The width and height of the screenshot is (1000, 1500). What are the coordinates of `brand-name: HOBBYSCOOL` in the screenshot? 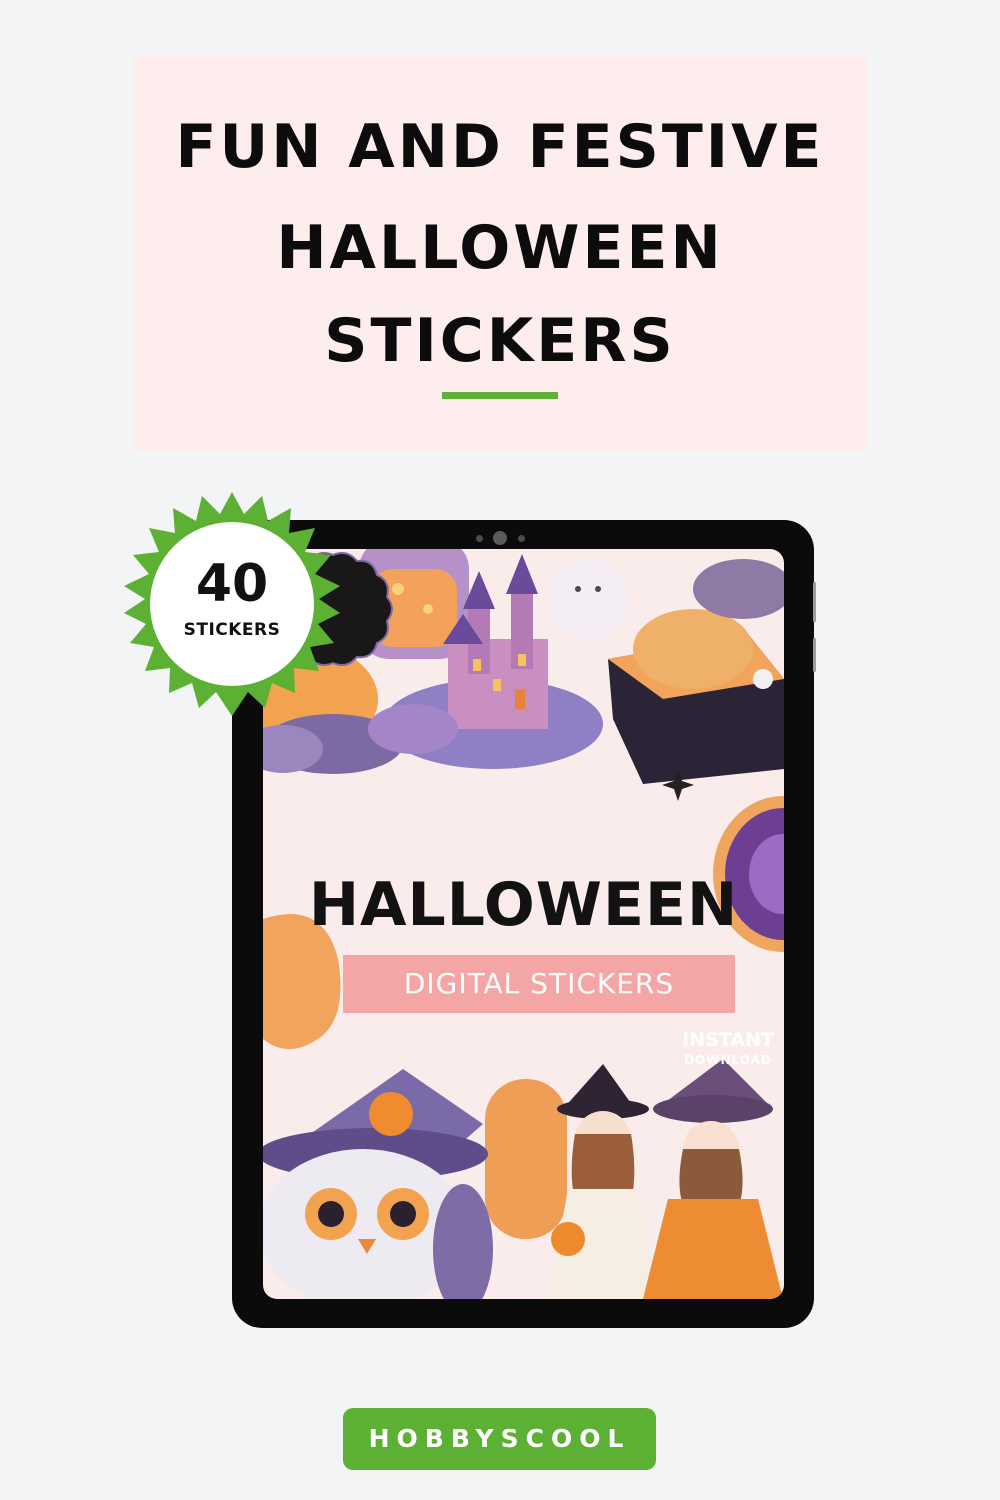 It's located at (499, 1438).